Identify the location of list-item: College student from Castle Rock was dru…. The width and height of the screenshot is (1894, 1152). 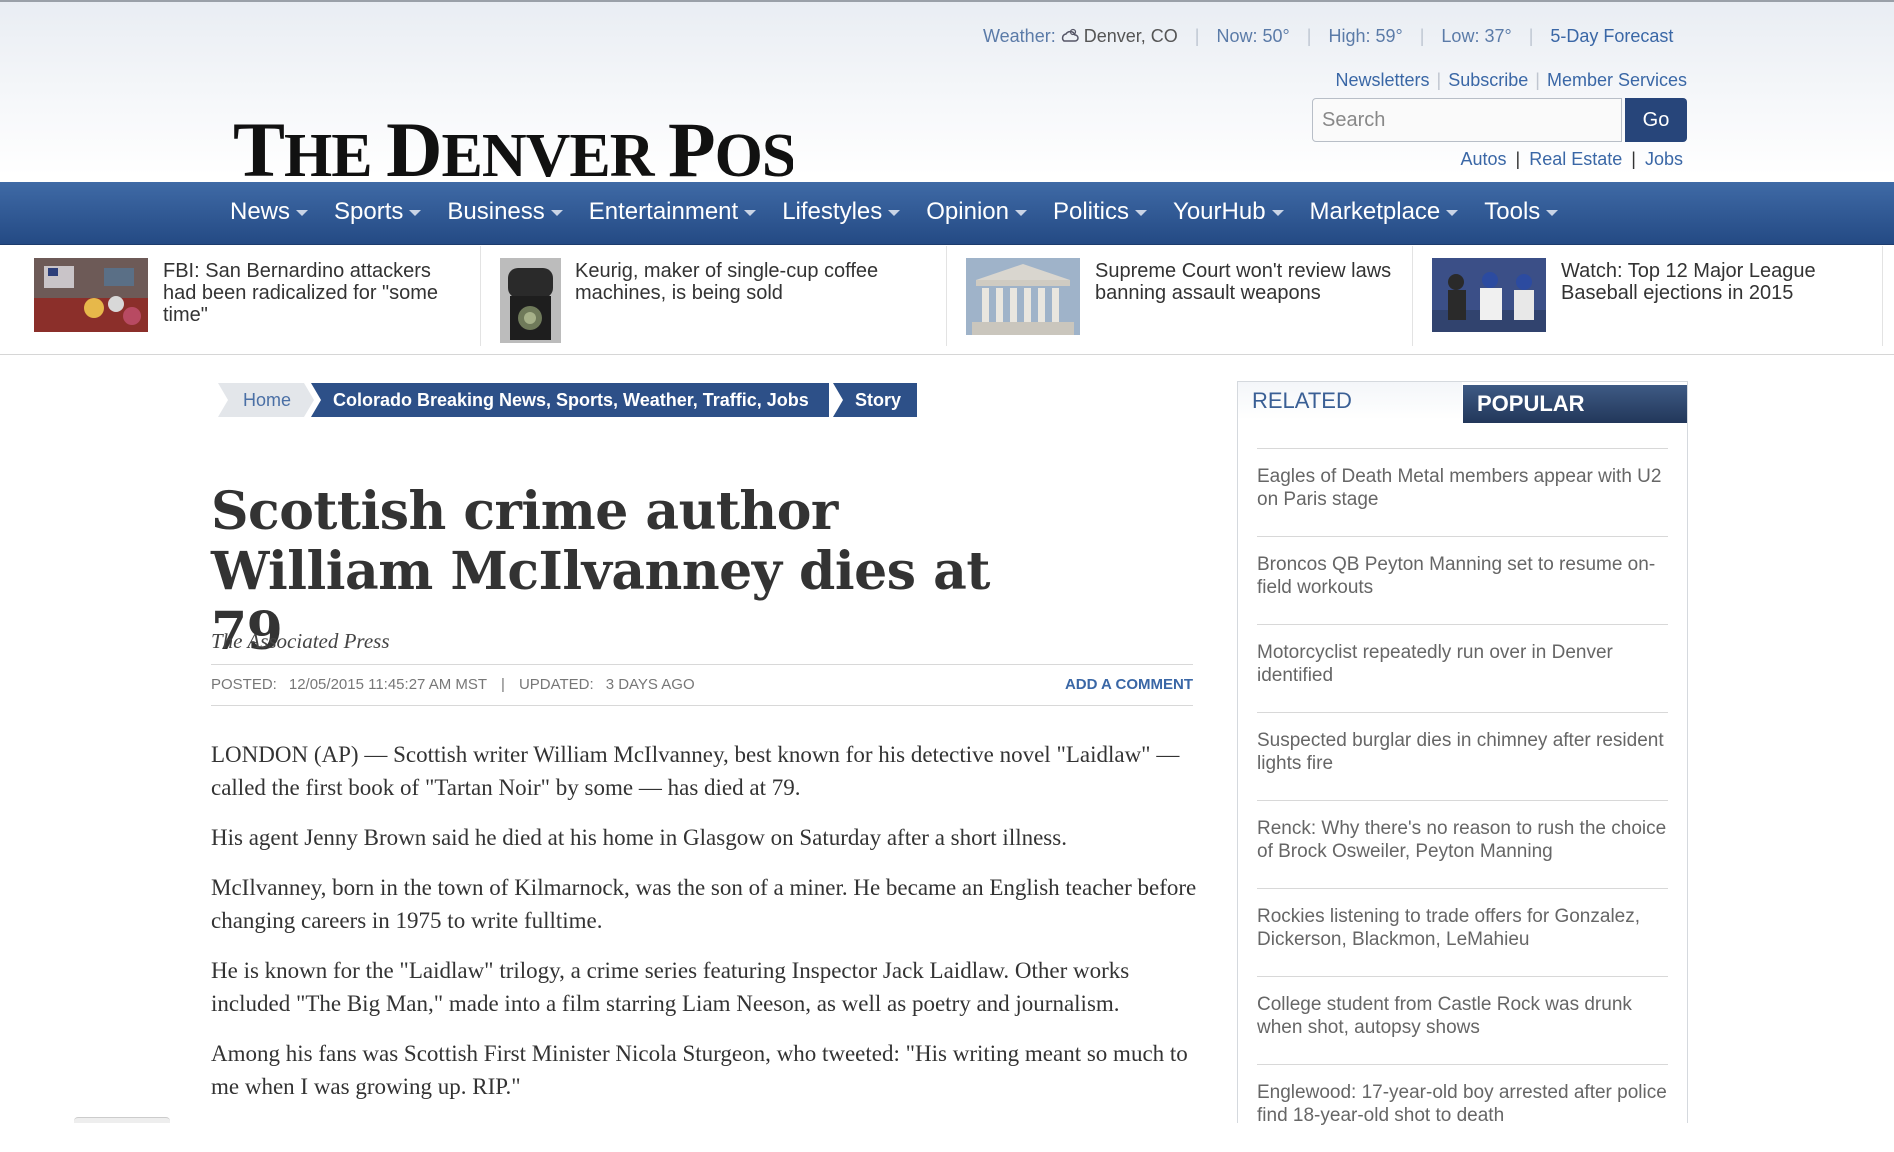
(1462, 1020).